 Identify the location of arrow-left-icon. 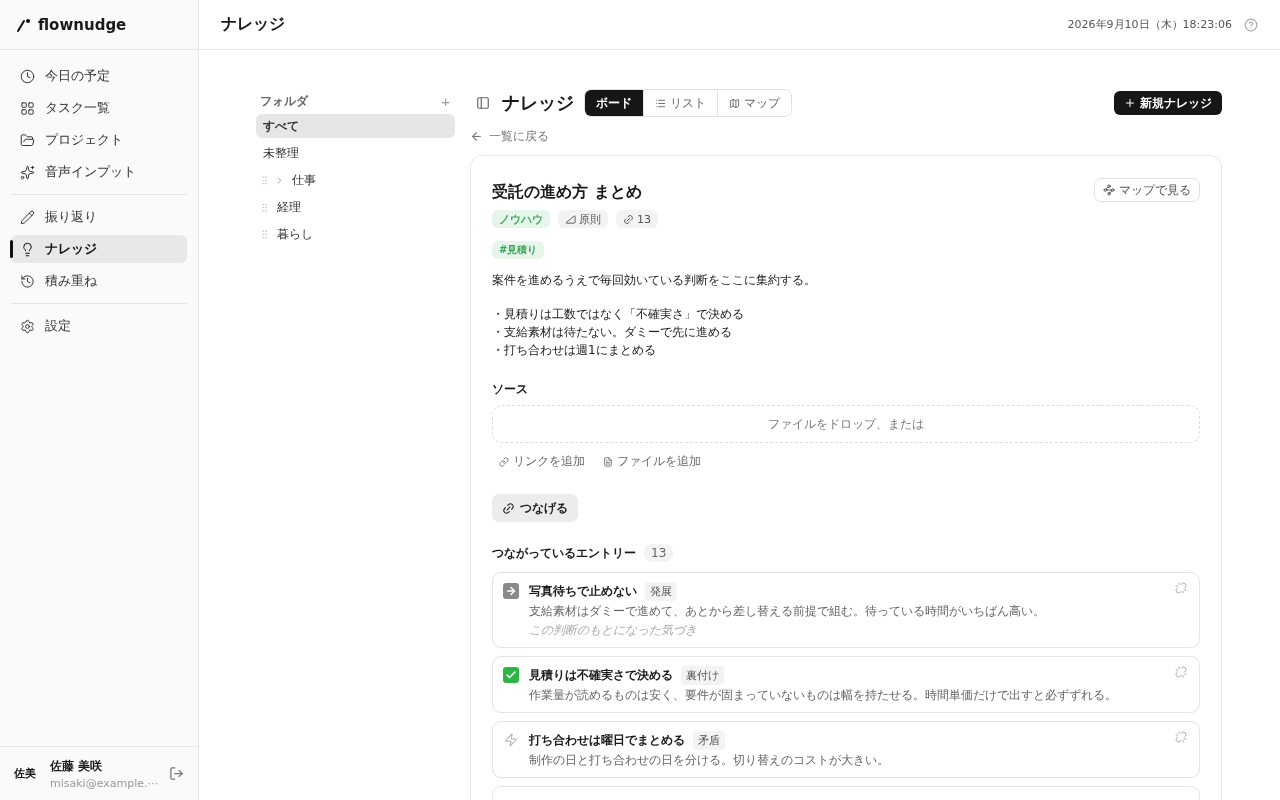
(476, 136).